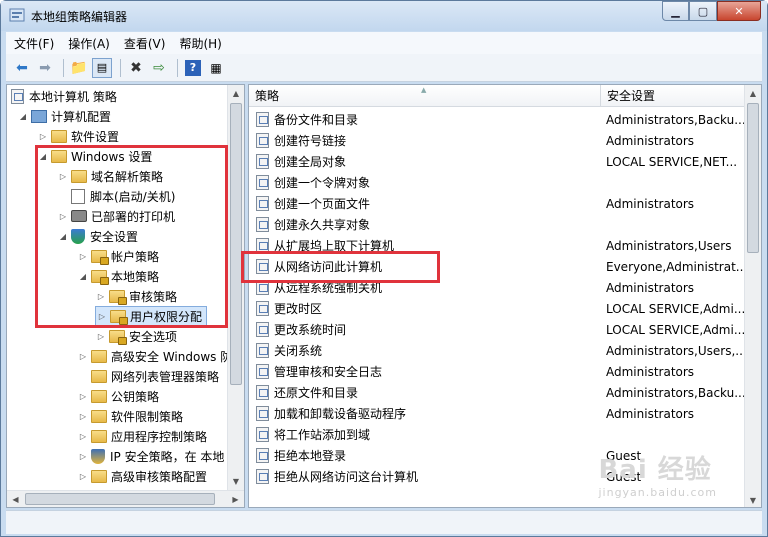  I want to click on table-row: 将工作站添加到域, so click(497, 434).